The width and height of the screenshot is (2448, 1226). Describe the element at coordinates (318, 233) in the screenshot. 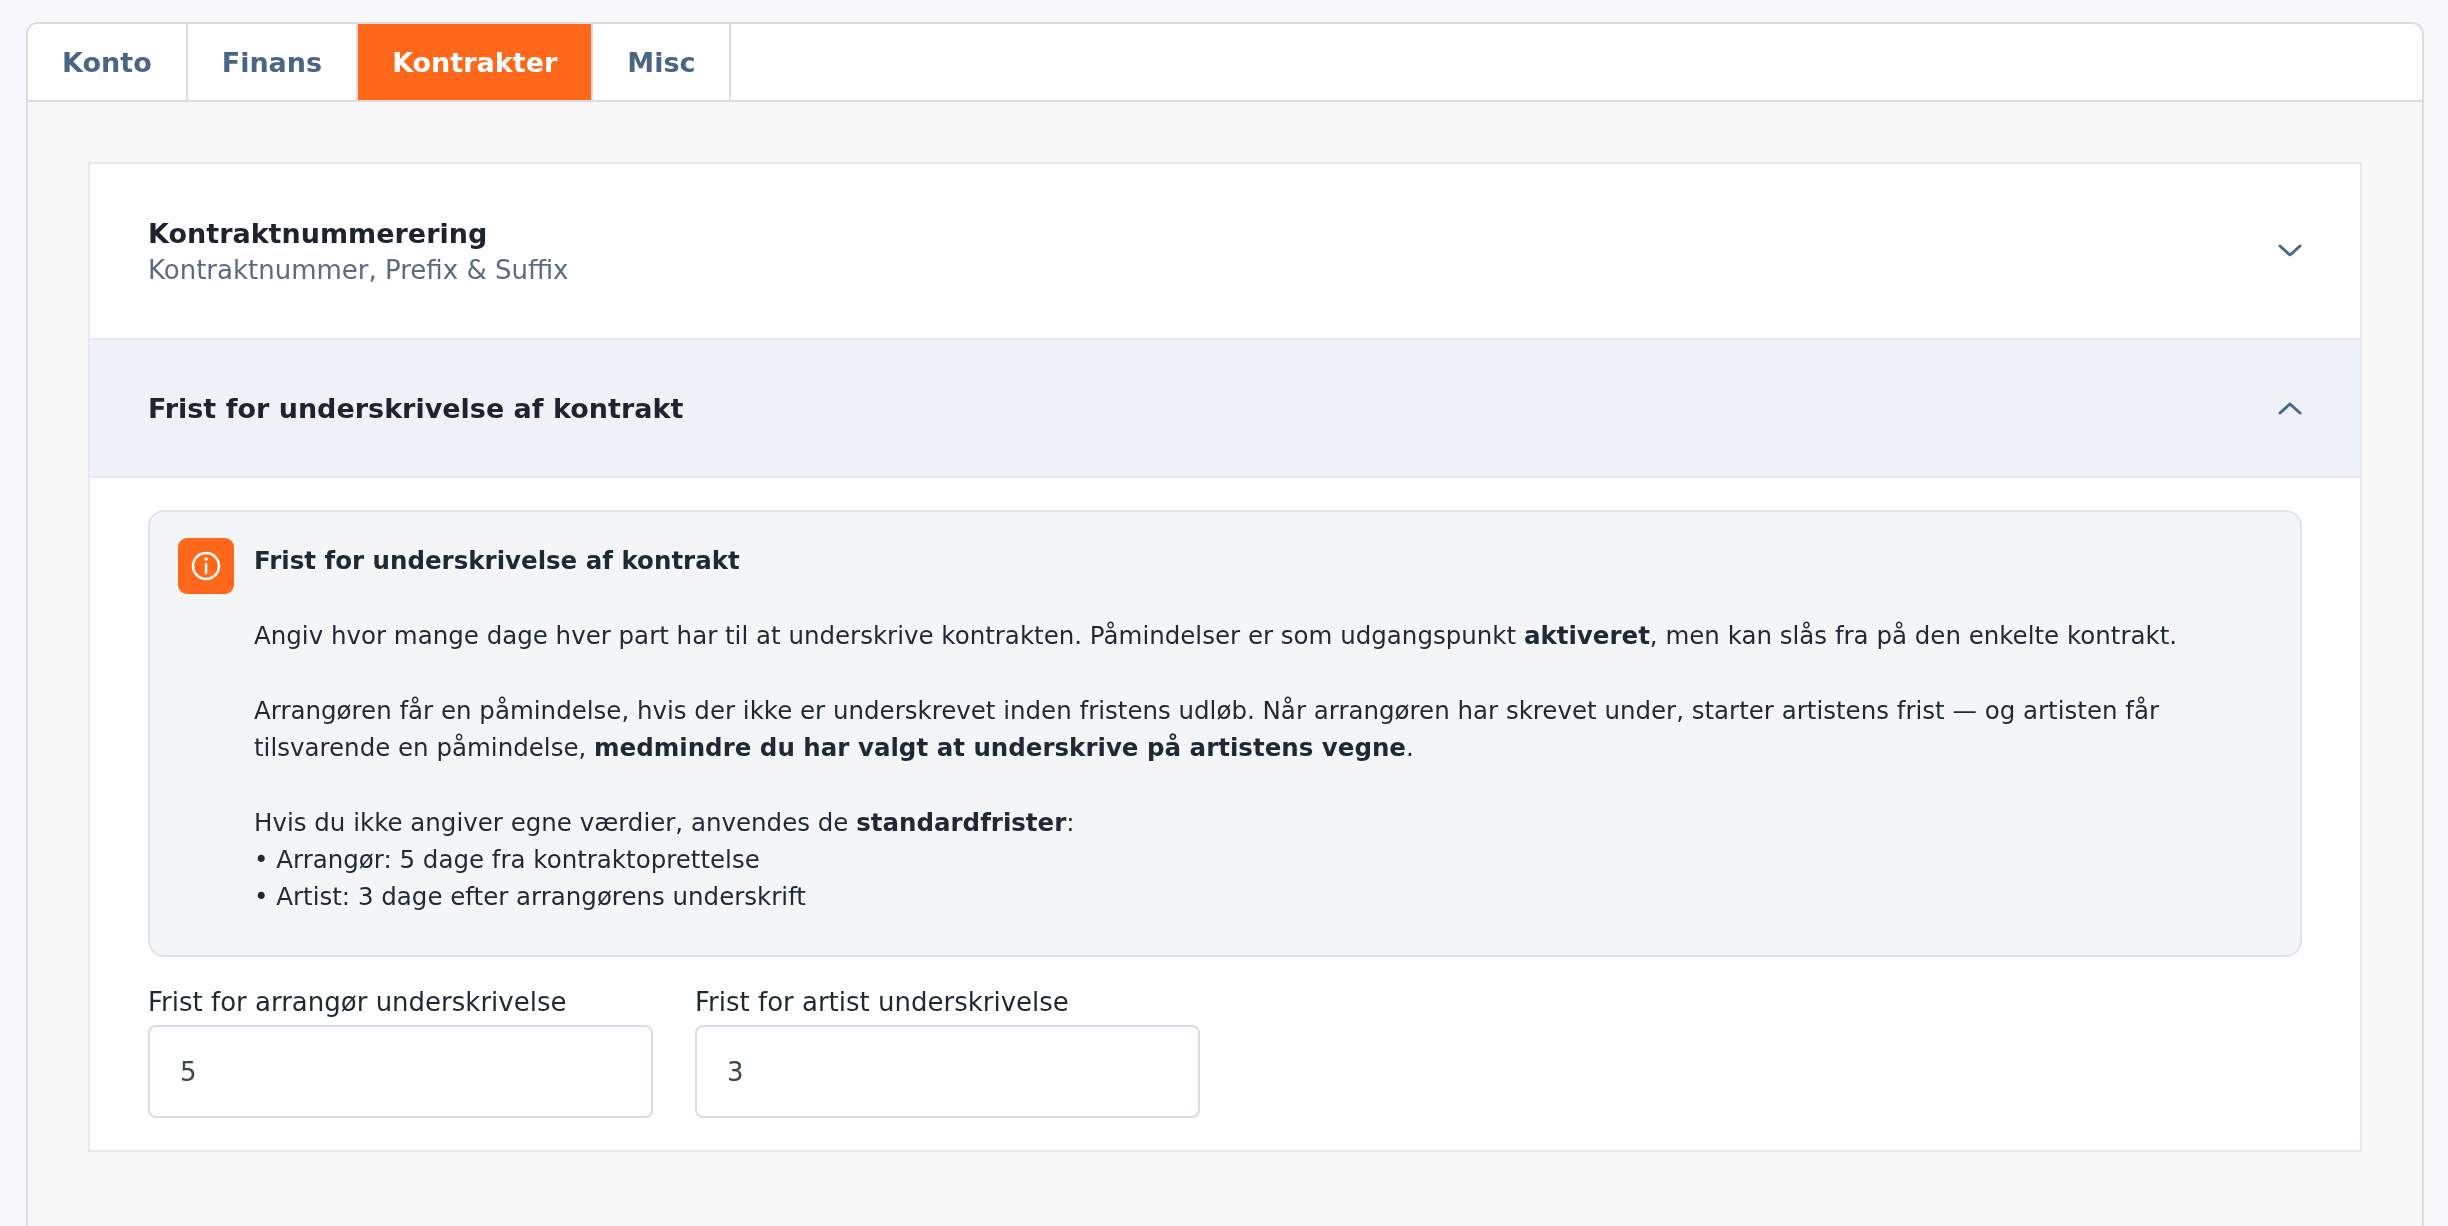

I see `section-title: Kontraktnummerering` at that location.